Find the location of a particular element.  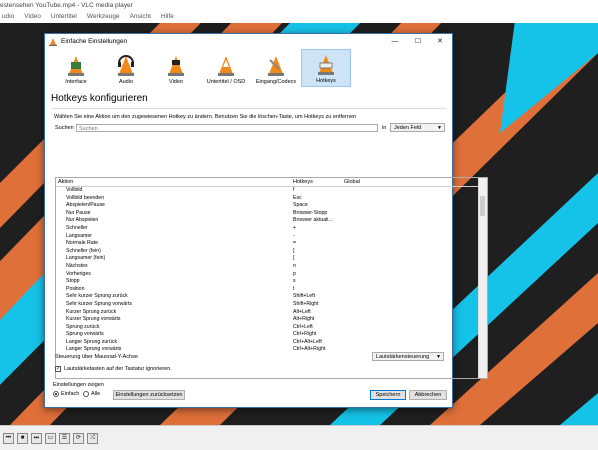

hotkey-cell: Ctrl+Alt+Left is located at coordinates (307, 341).